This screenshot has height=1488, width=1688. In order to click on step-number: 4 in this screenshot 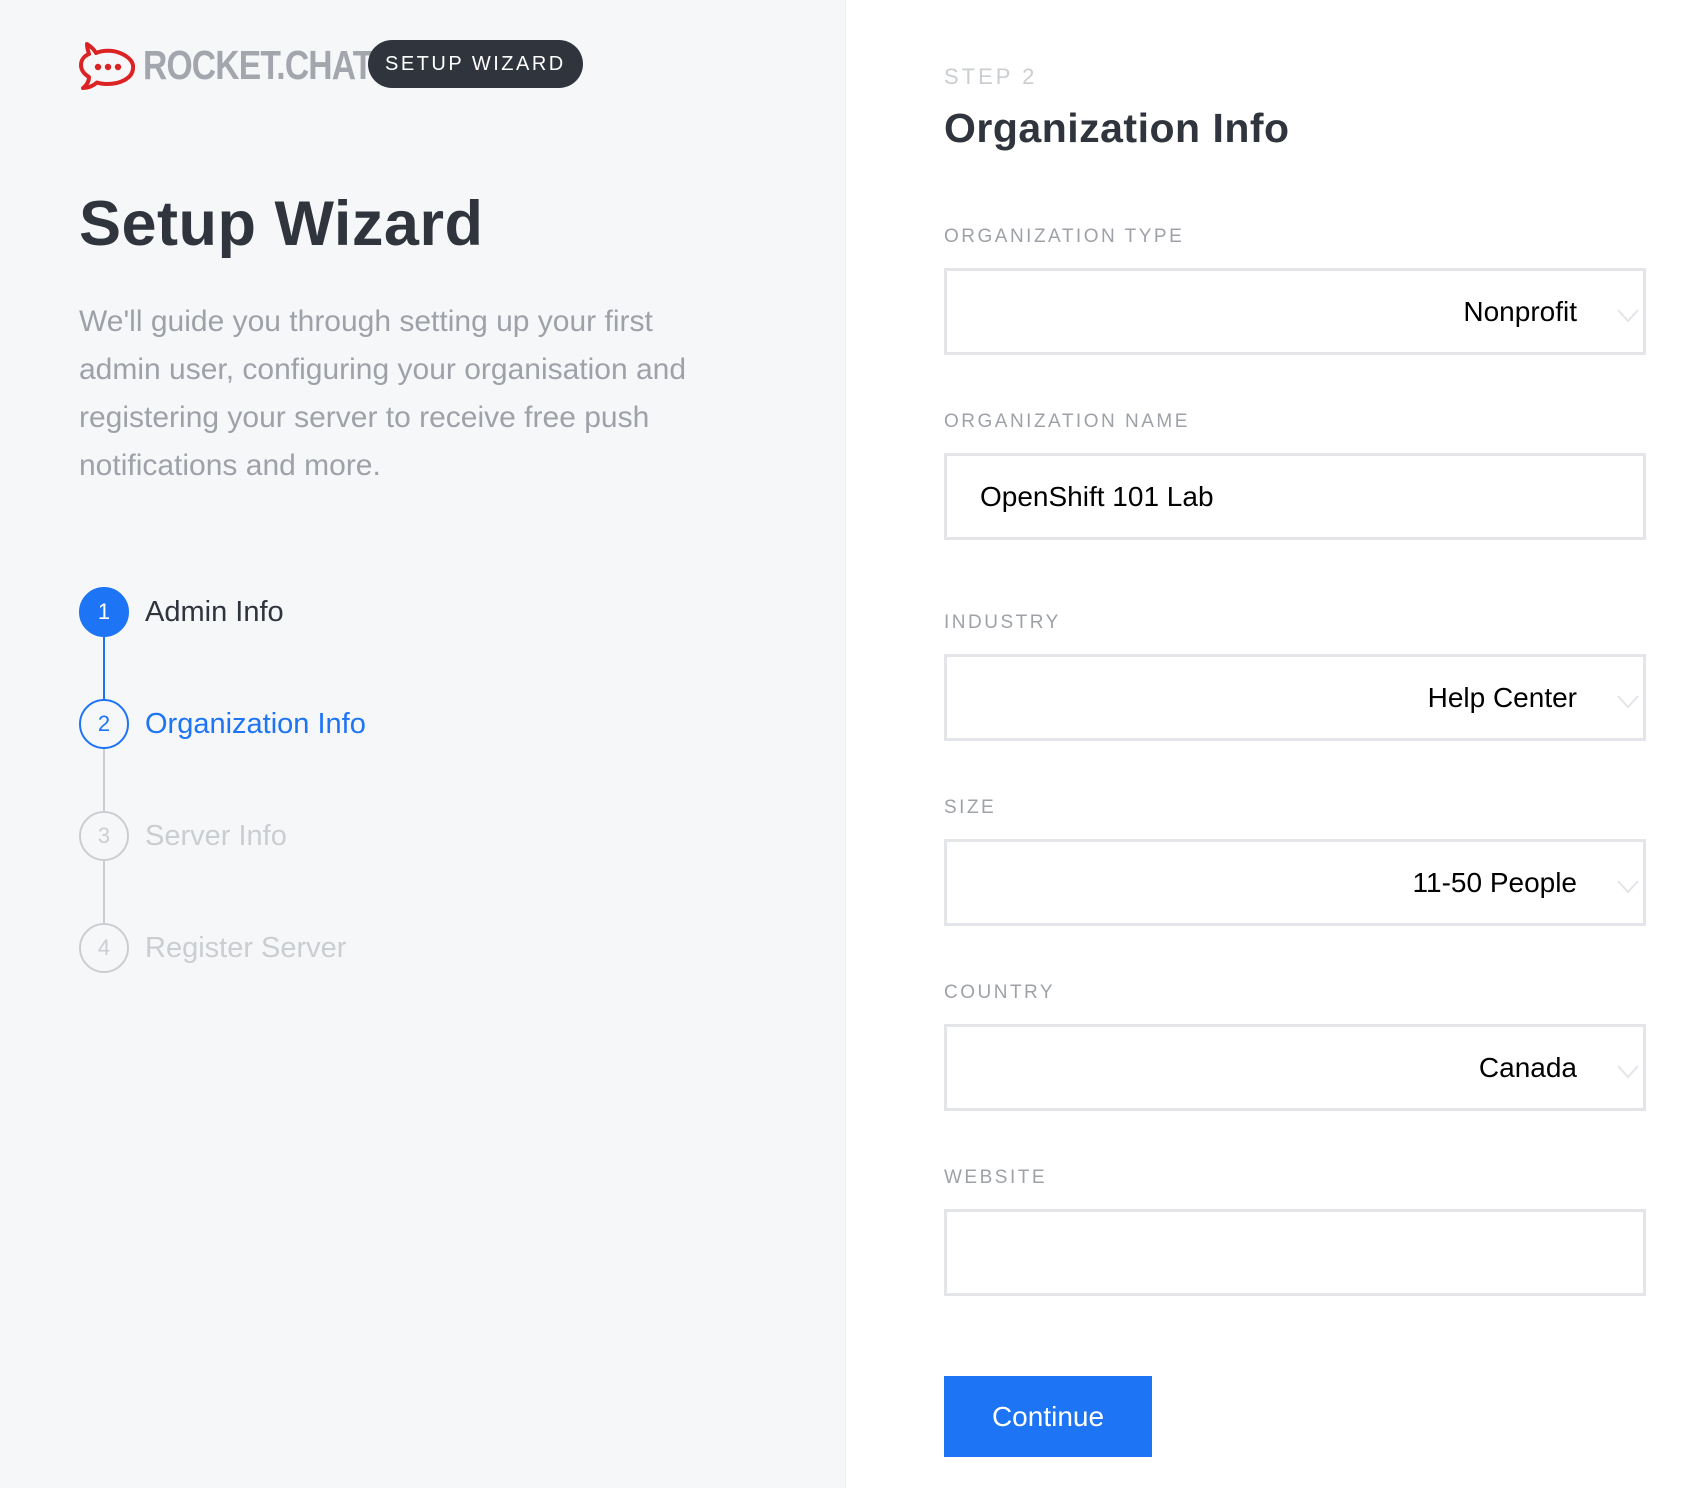, I will do `click(104, 948)`.